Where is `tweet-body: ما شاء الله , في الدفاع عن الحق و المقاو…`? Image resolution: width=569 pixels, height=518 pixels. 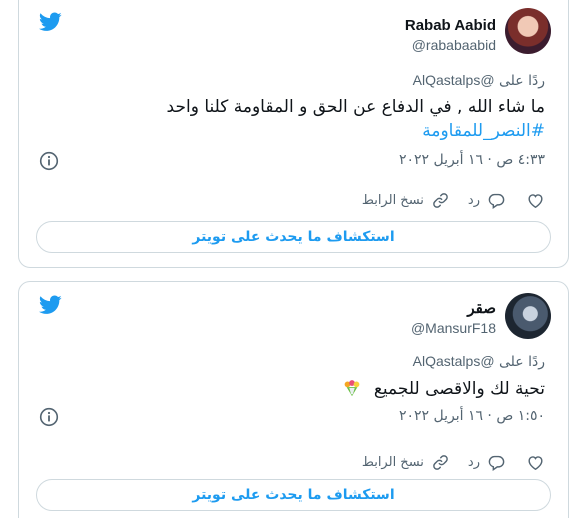 tweet-body: ما شاء الله , في الدفاع عن الحق و المقاو… is located at coordinates (355, 107).